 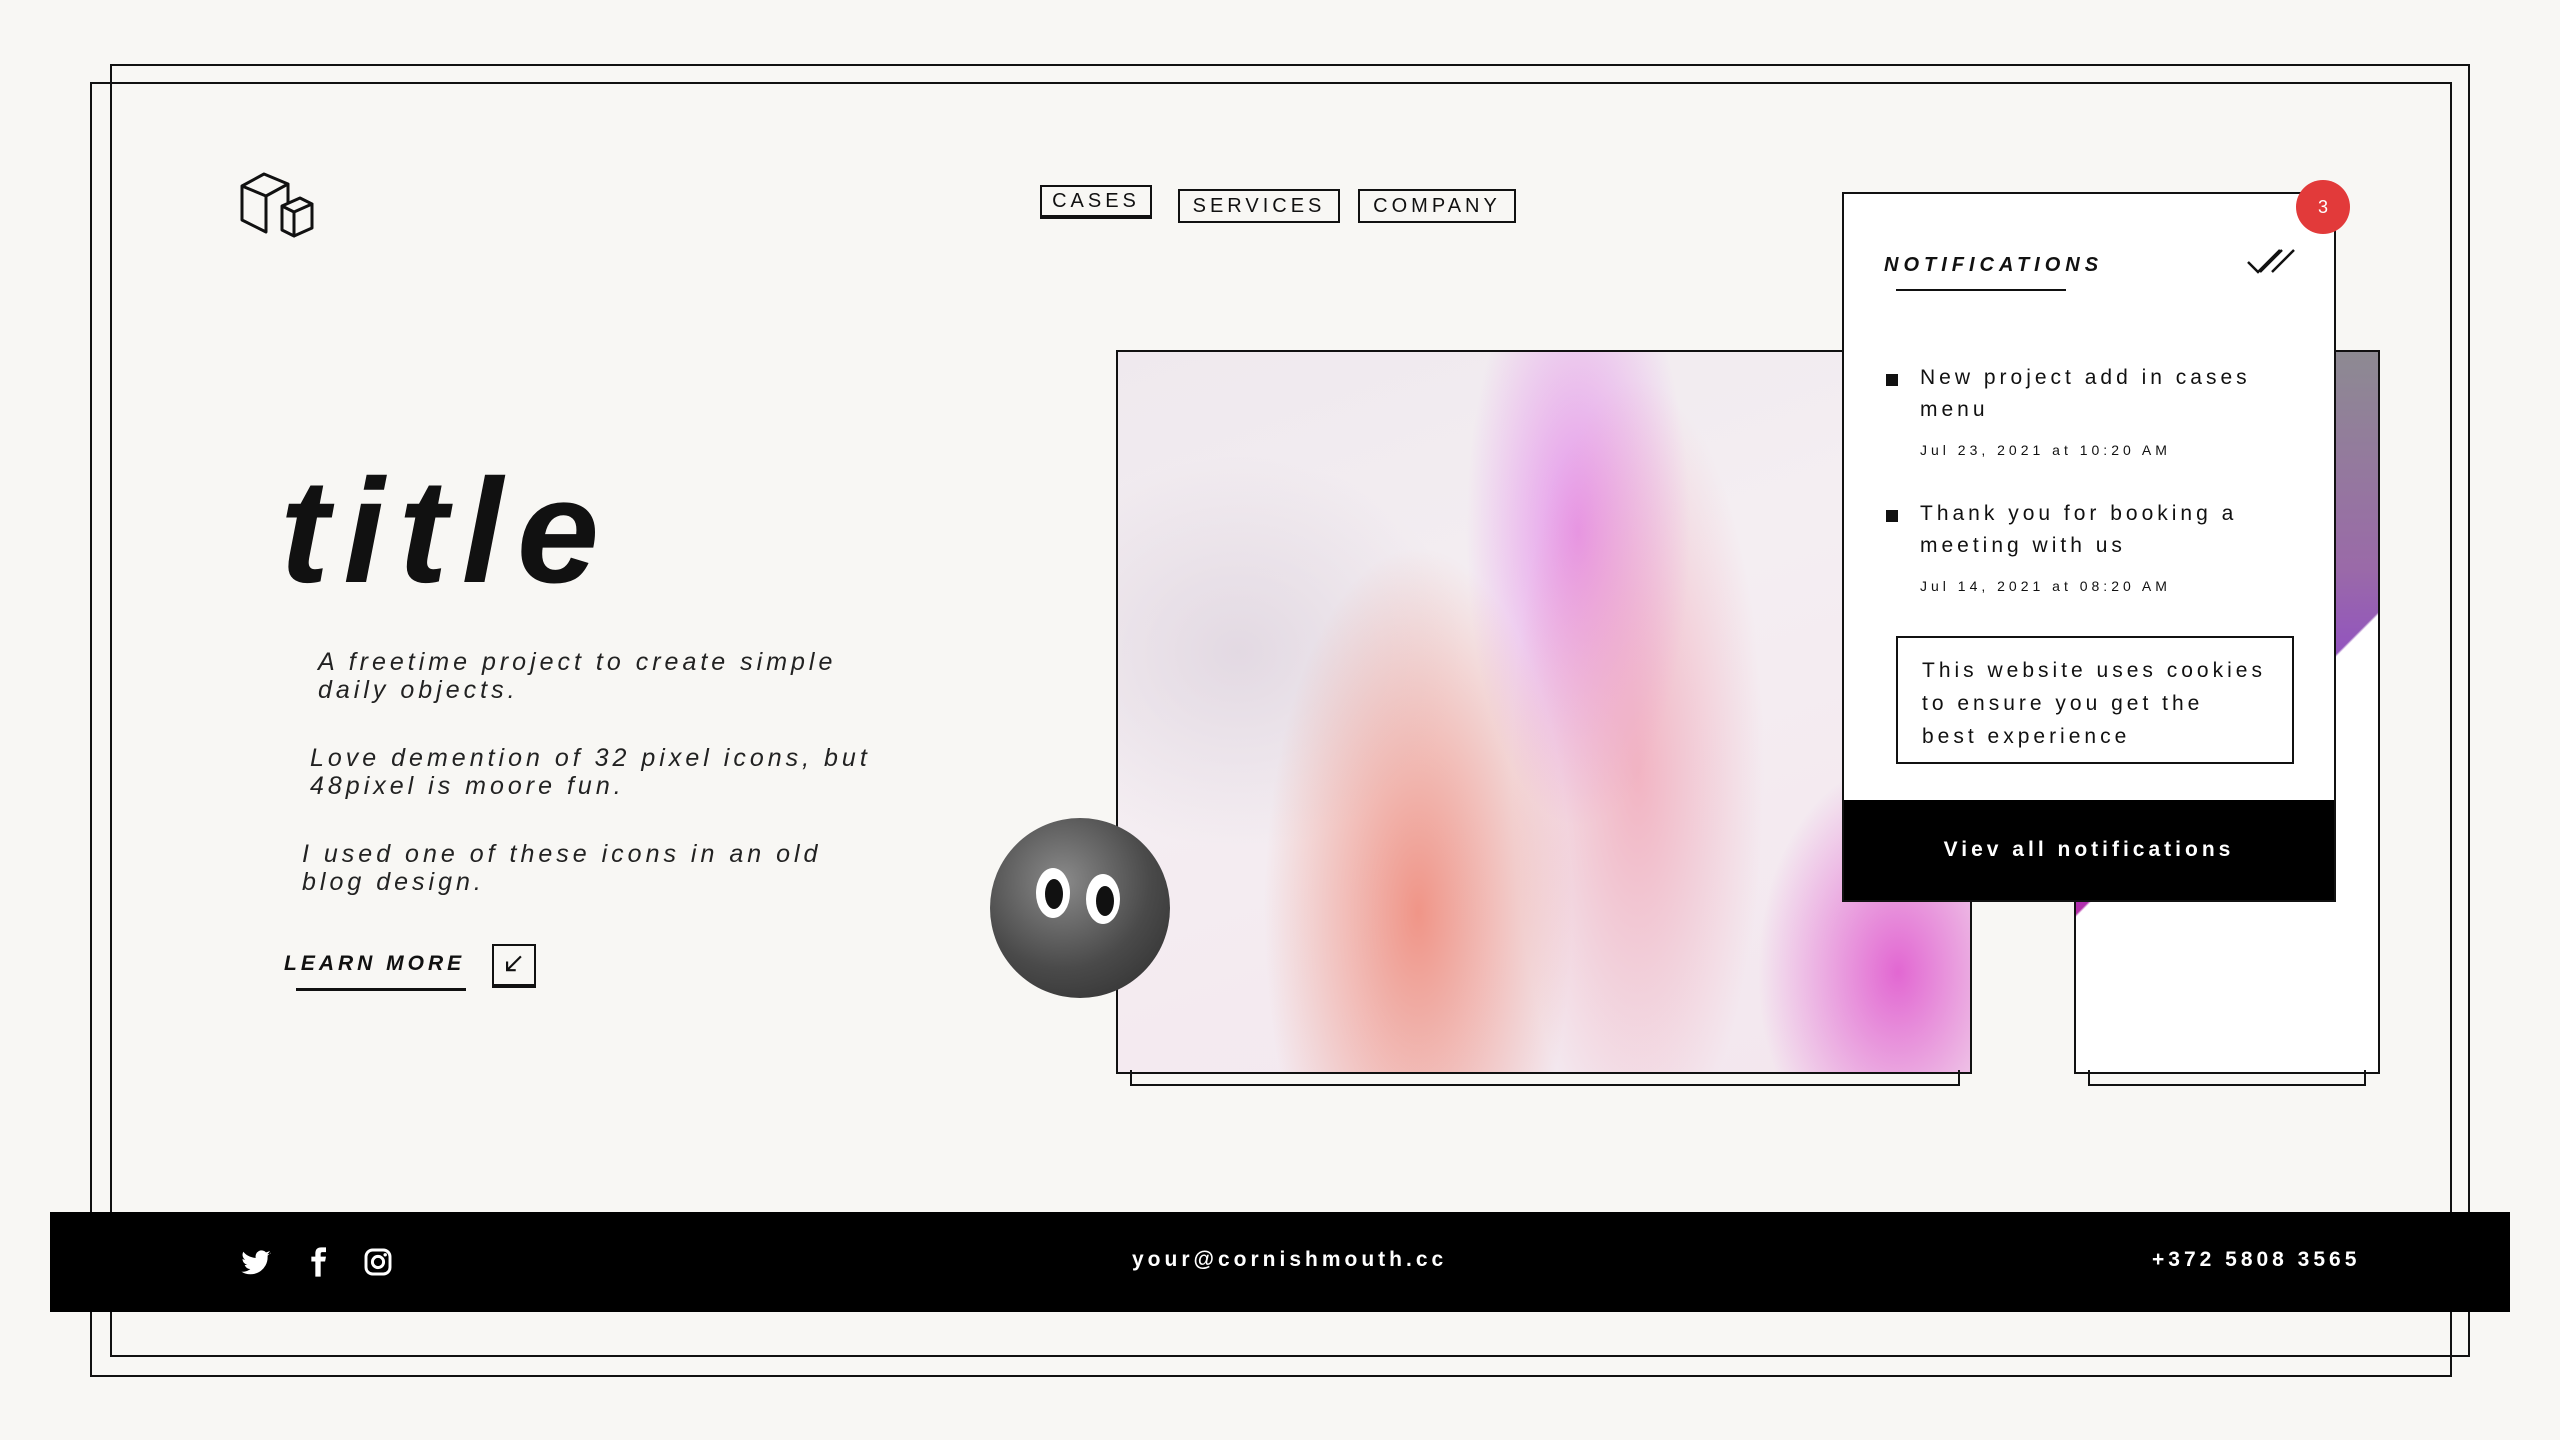 I want to click on arrow-down-left-icon, so click(x=514, y=966).